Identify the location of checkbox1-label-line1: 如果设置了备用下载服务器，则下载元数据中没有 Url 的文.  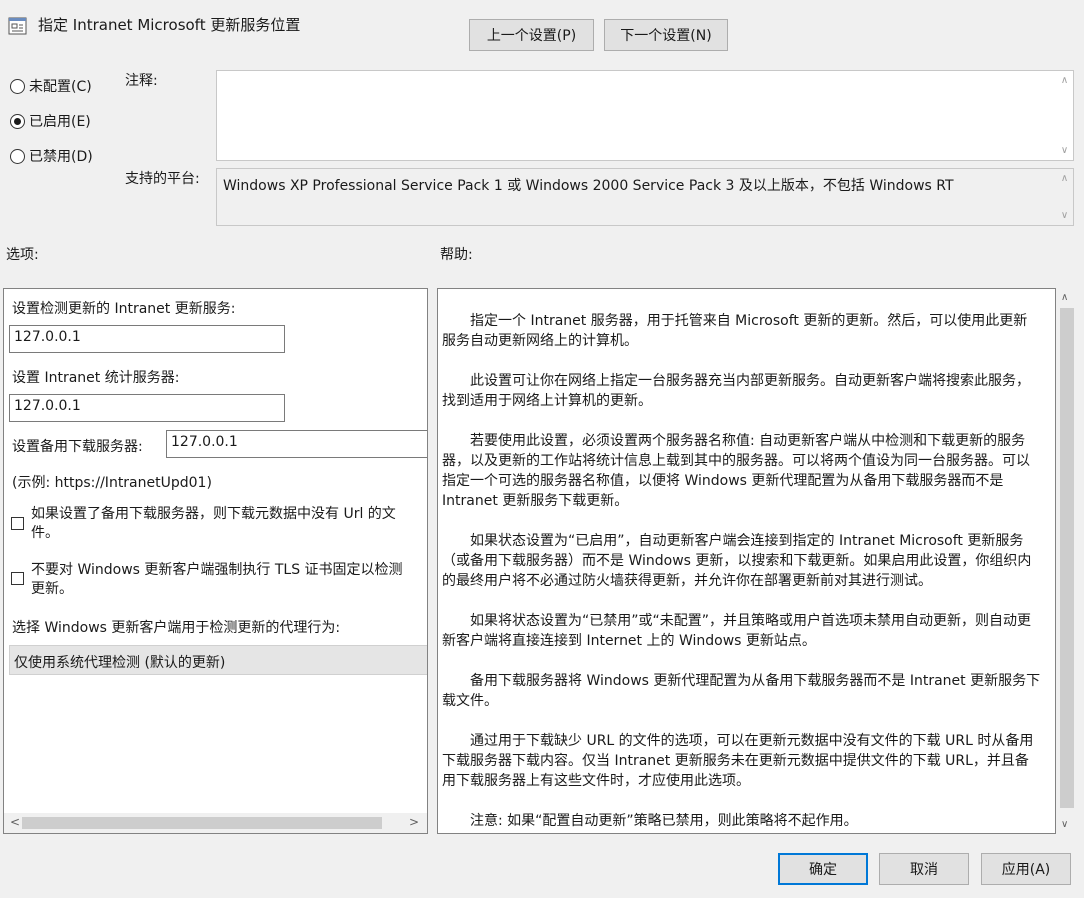
(213, 514).